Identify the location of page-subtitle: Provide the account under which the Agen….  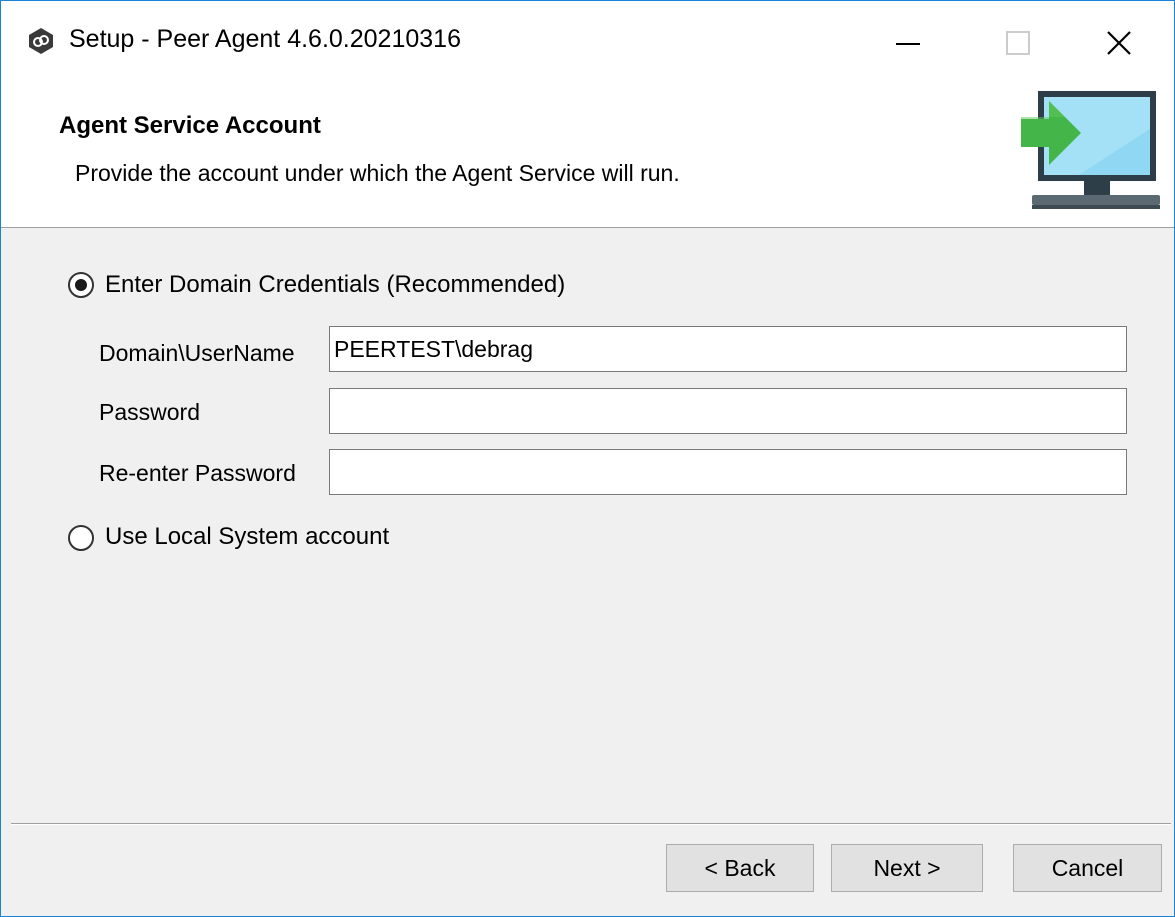
(377, 173).